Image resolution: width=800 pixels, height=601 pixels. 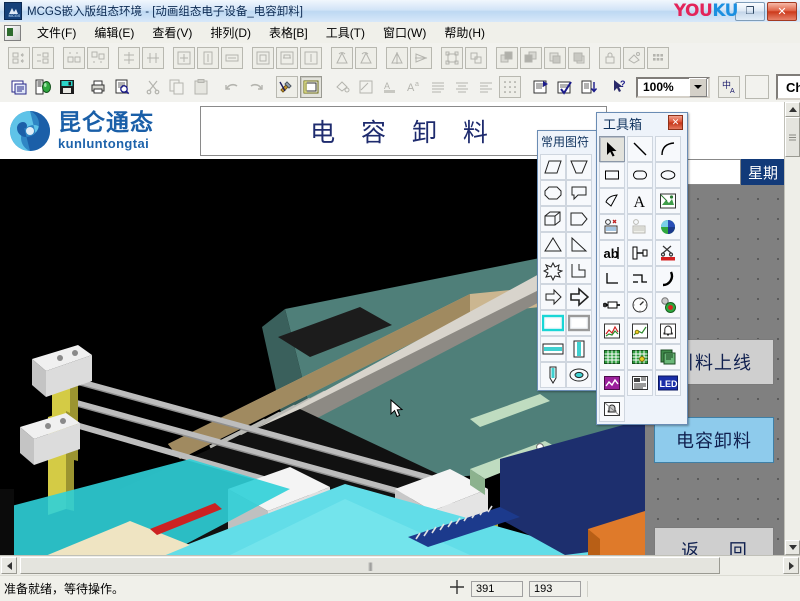 I want to click on right-triangle-symbol, so click(x=579, y=245).